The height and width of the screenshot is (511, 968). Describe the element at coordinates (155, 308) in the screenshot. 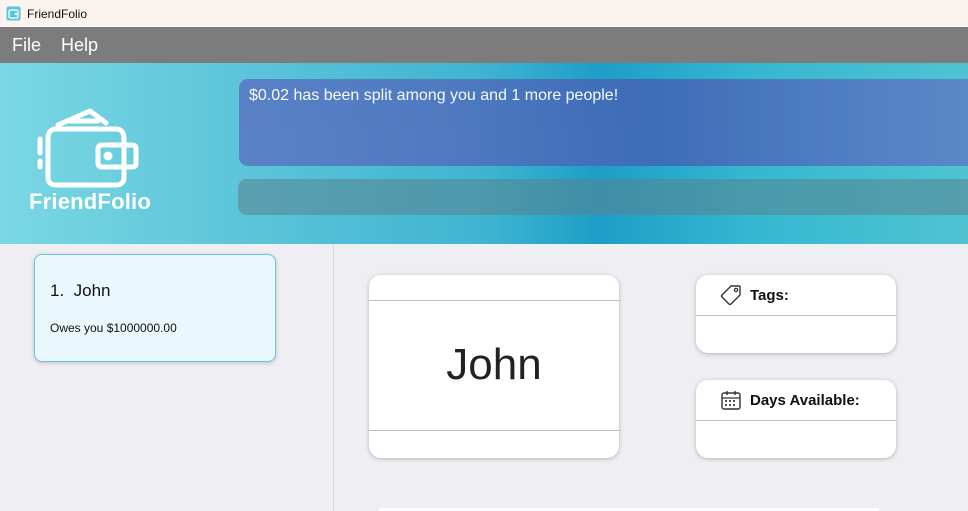

I see `person-list-item: 1. John Owes you $1000000.00` at that location.